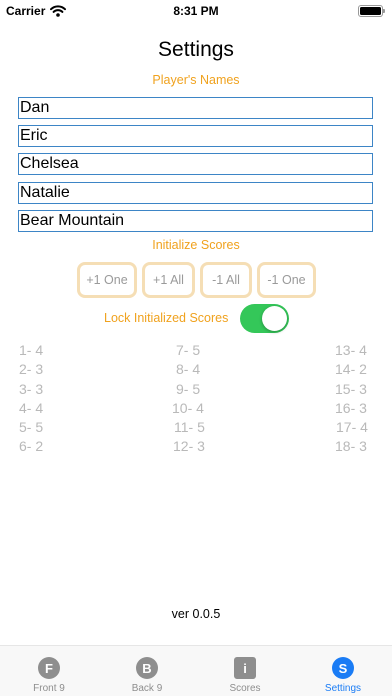  I want to click on hole-score-5: 5- 5, so click(31, 427).